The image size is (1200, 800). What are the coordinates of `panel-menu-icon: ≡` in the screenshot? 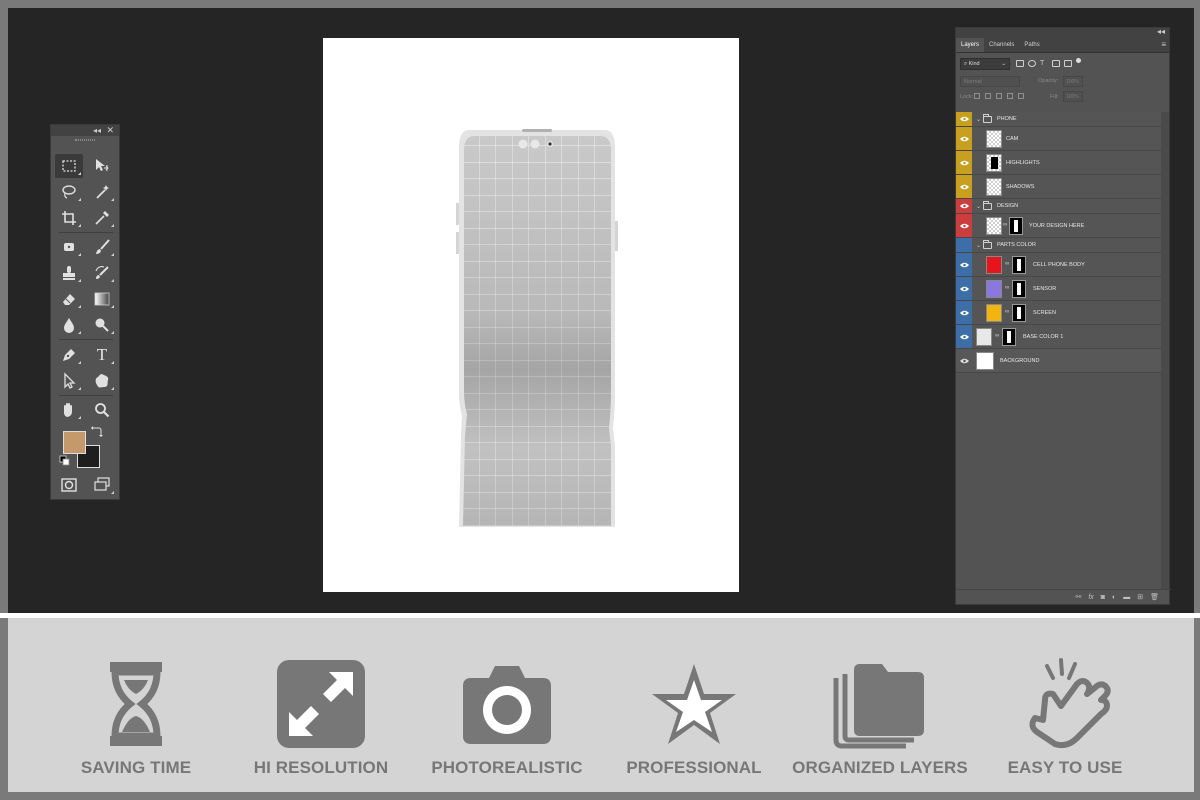 It's located at (1163, 44).